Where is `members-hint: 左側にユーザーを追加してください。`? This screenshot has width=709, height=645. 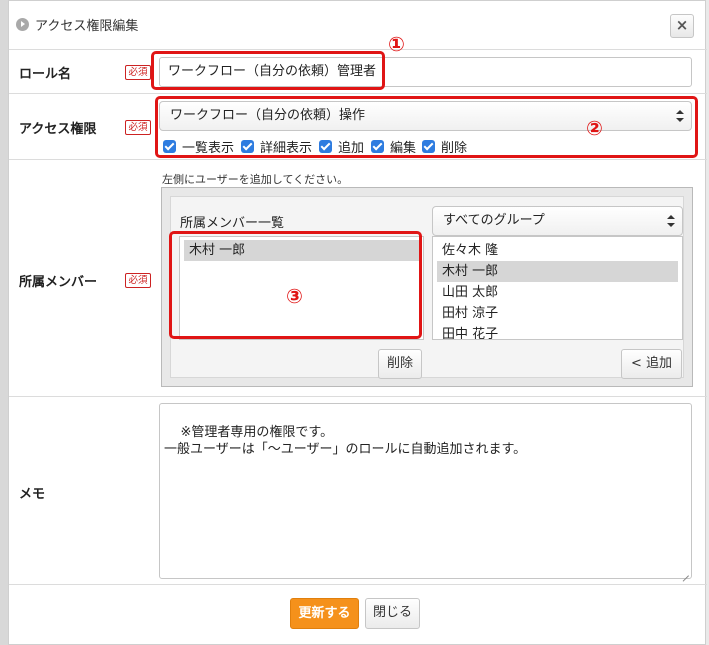
members-hint: 左側にユーザーを追加してください。 is located at coordinates (255, 179).